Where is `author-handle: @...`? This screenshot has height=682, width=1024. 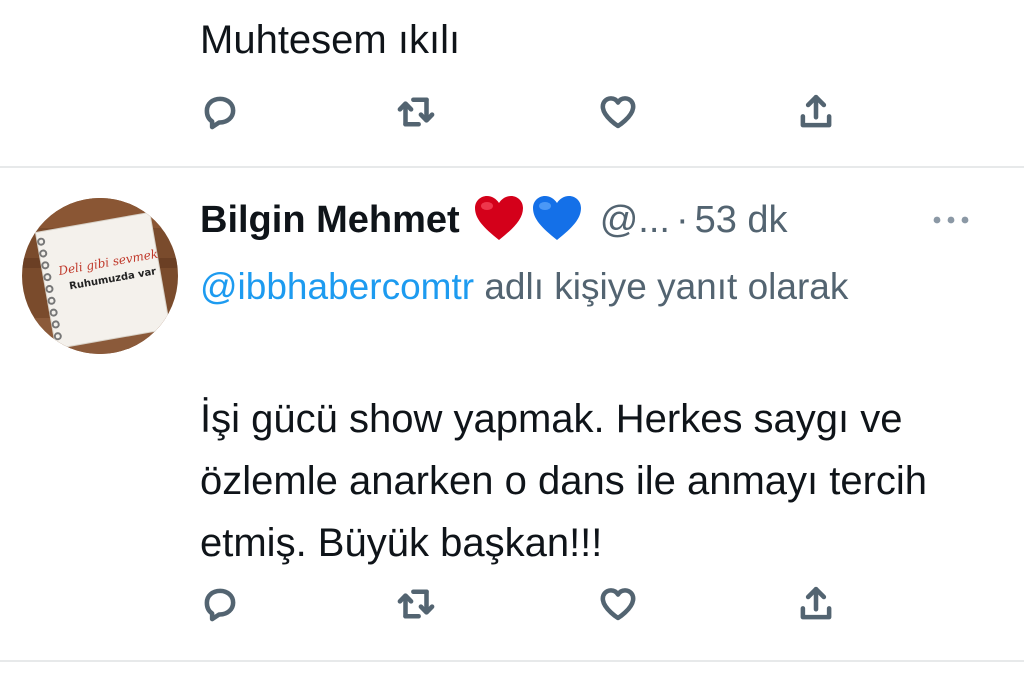
author-handle: @... is located at coordinates (635, 220).